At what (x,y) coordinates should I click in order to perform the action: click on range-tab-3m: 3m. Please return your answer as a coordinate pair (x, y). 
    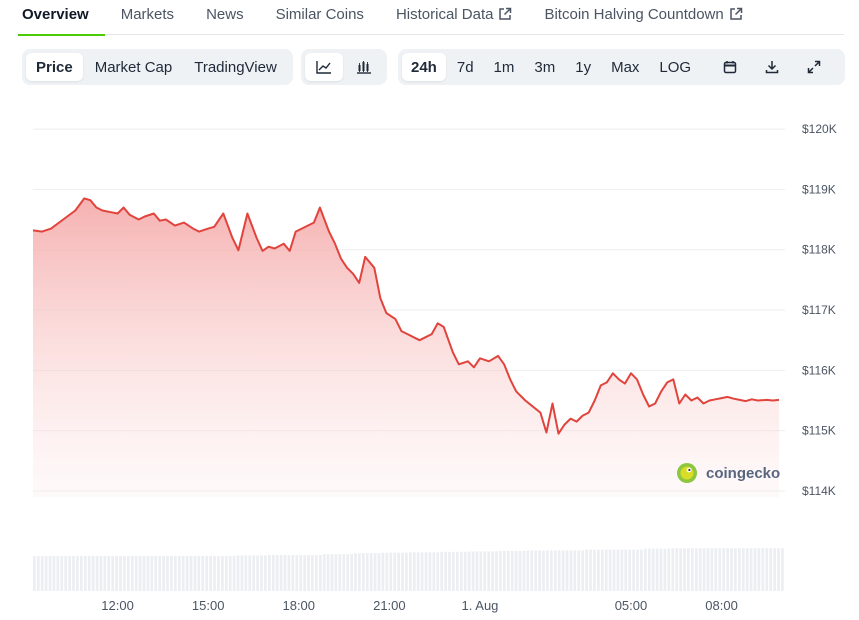
    Looking at the image, I should click on (544, 67).